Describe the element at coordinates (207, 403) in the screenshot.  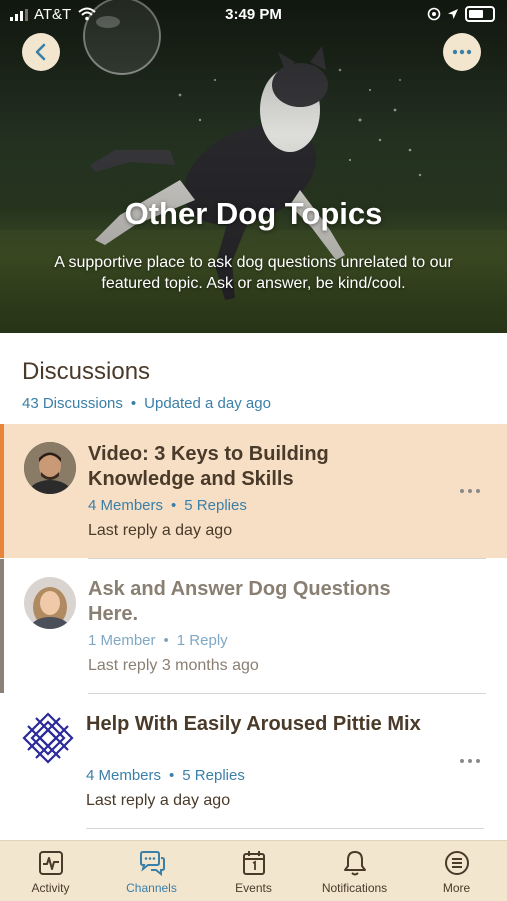
I see `discussions-updated: Updated a day ago` at that location.